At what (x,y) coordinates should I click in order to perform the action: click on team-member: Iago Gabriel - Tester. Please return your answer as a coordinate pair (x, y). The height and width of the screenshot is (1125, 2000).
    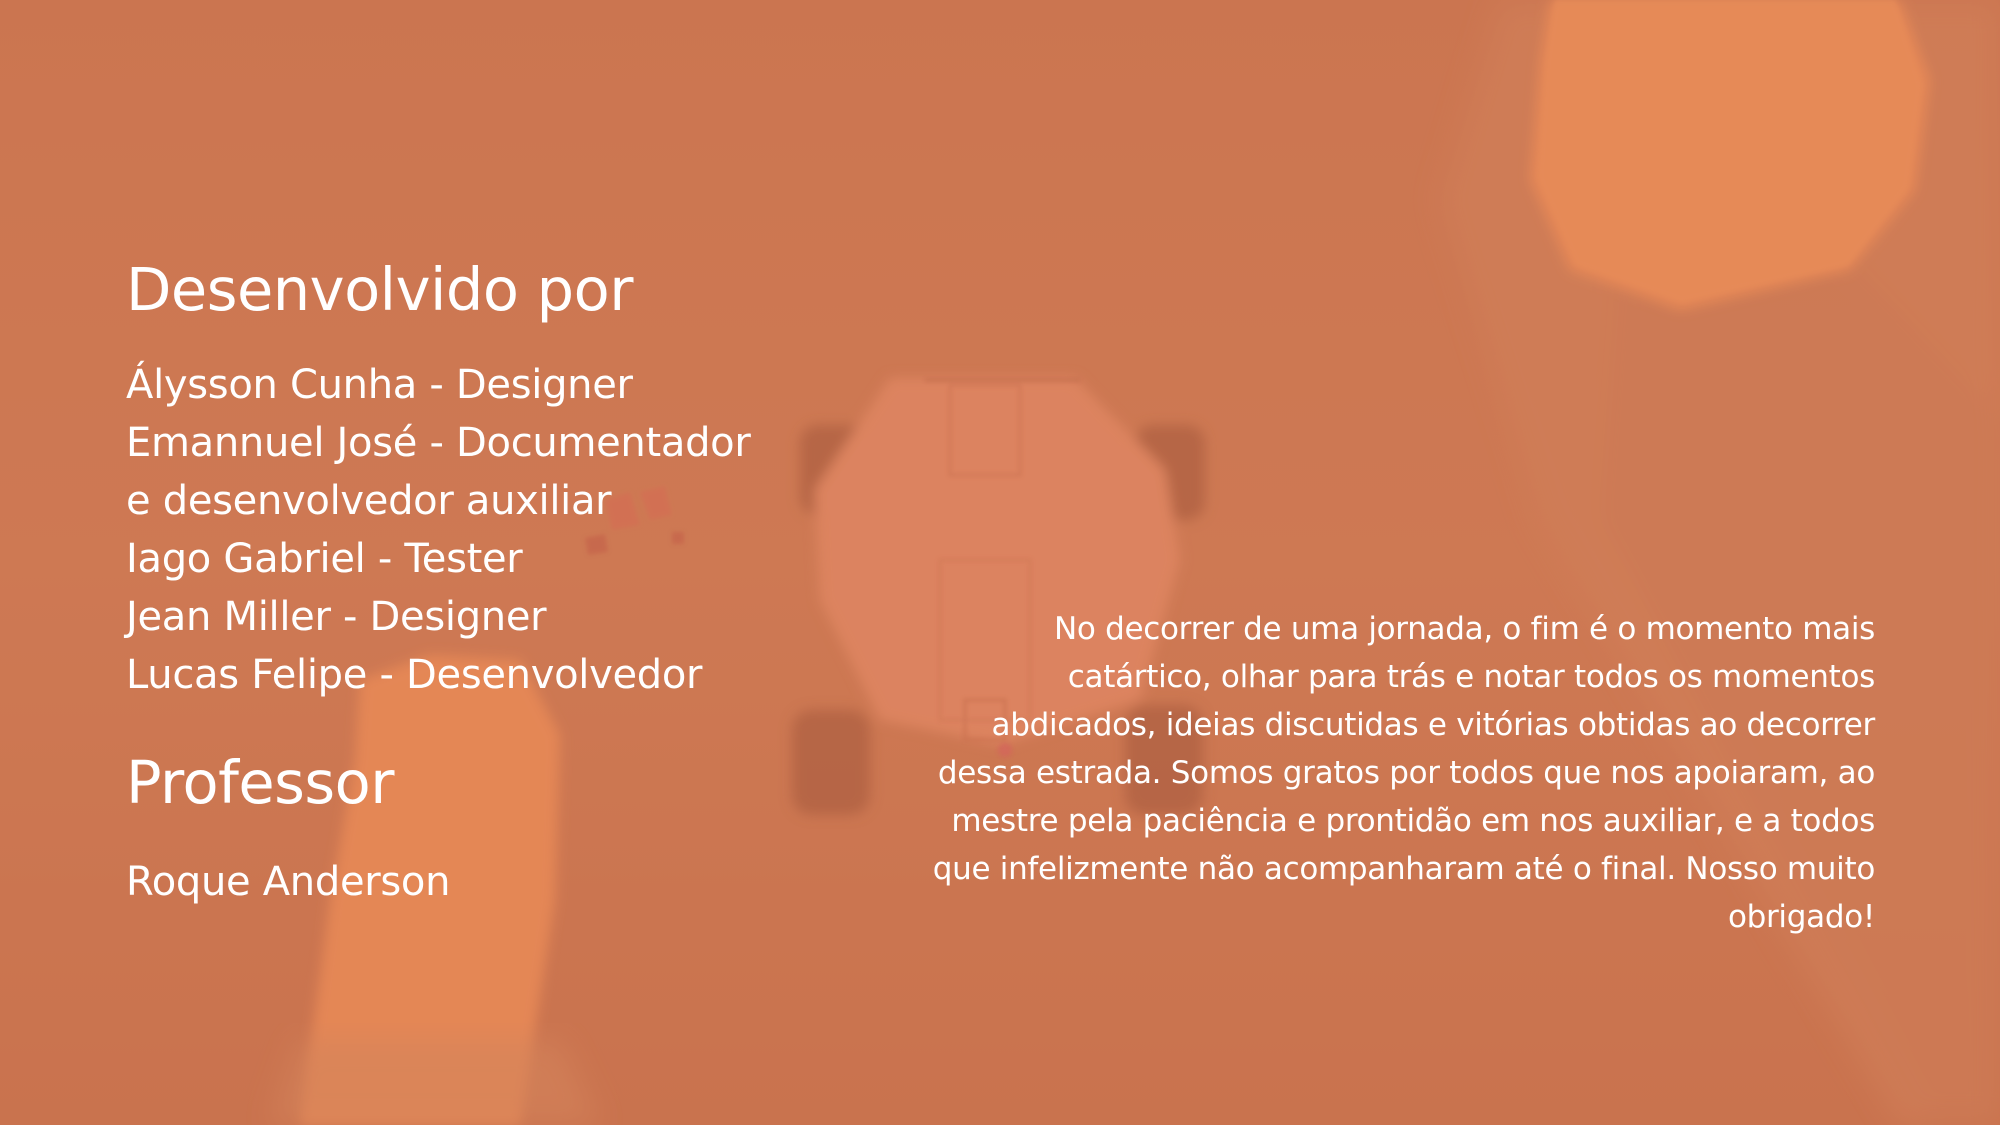
    Looking at the image, I should click on (324, 558).